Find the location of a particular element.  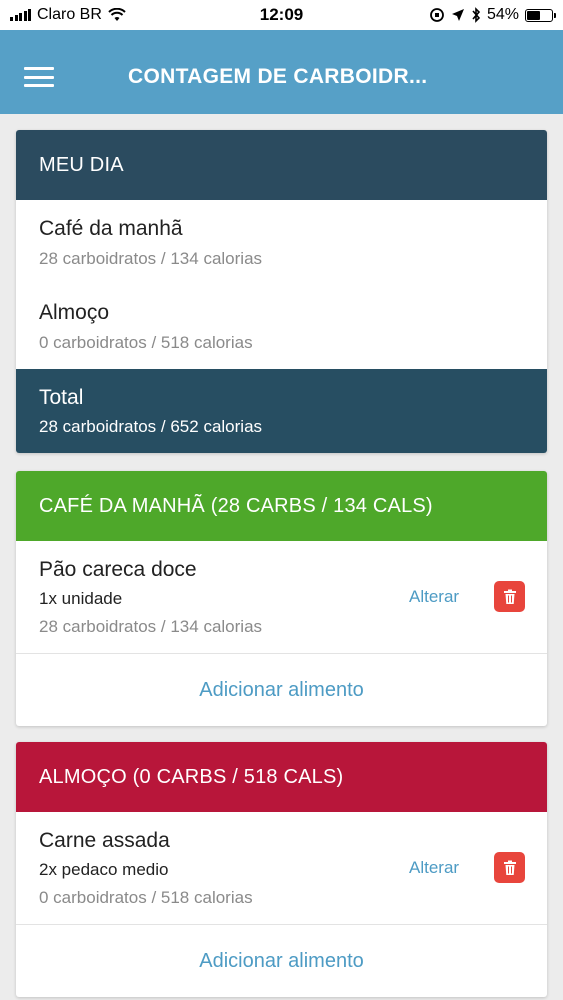

battery-level is located at coordinates (533, 15).